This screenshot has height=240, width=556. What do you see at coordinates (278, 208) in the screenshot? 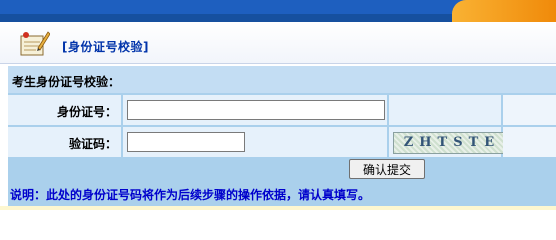
I see `bottom-strip` at bounding box center [278, 208].